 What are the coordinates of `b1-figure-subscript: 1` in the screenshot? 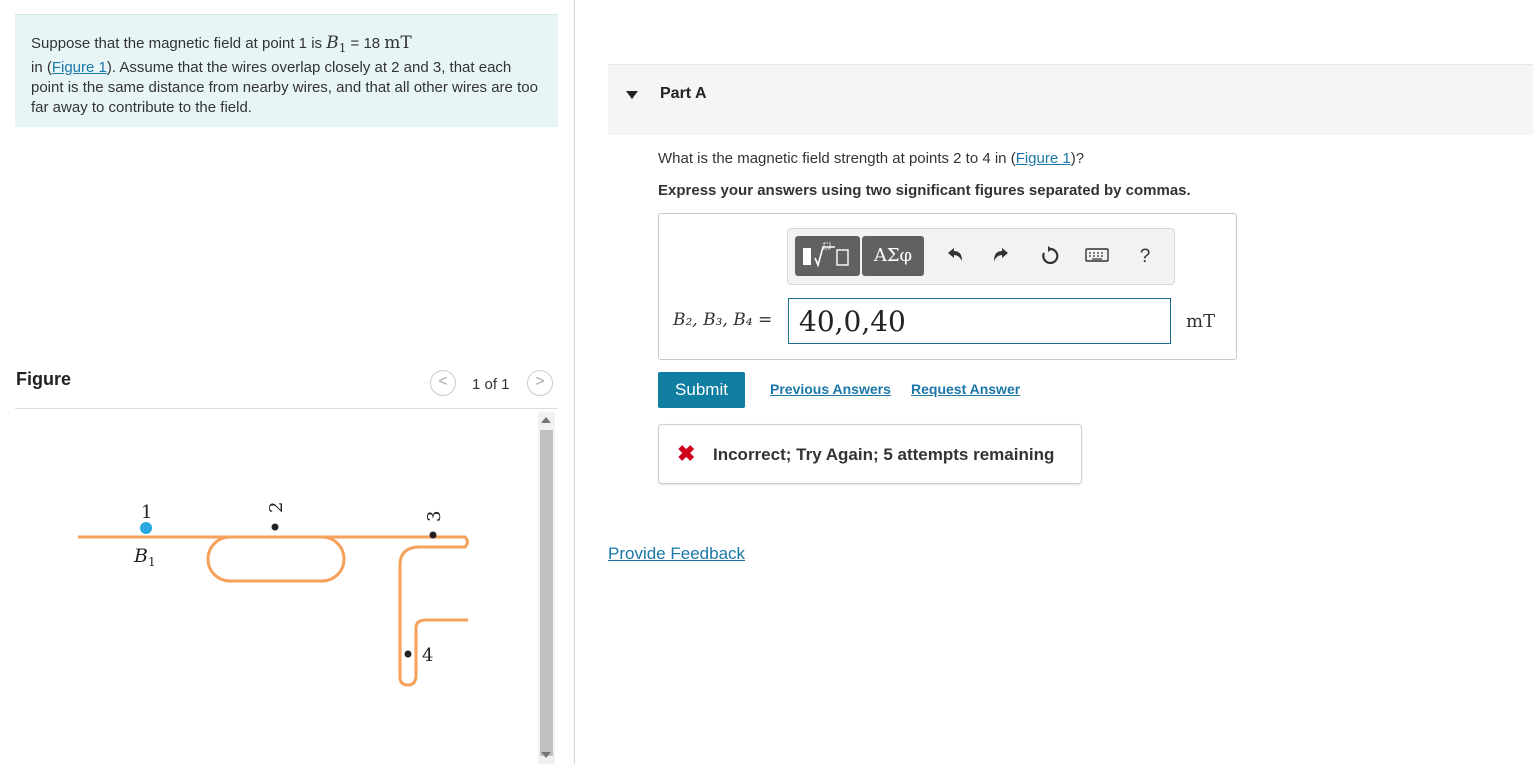 It's located at (152, 562).